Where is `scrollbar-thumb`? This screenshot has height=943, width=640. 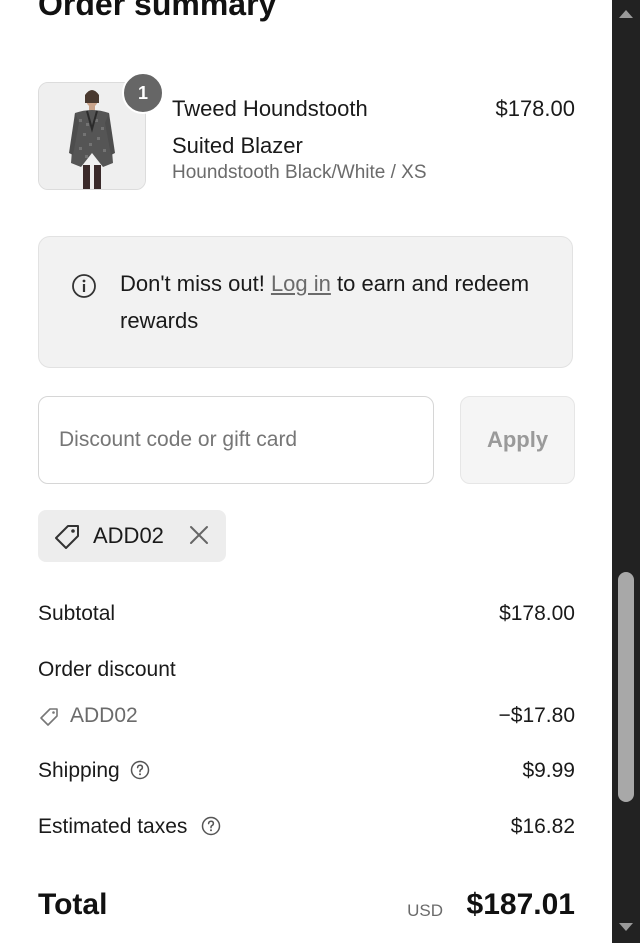 scrollbar-thumb is located at coordinates (626, 687).